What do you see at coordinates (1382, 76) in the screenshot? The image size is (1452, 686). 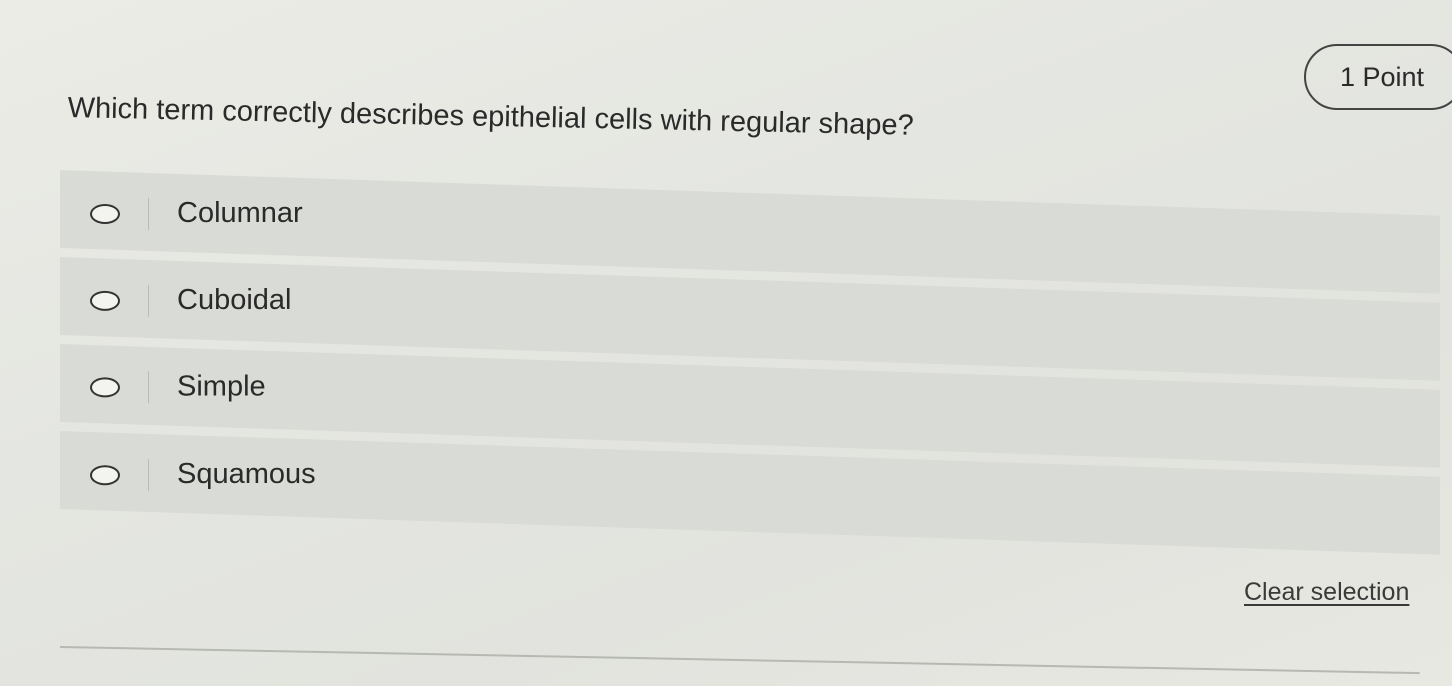 I see `points-label: 1 Point` at bounding box center [1382, 76].